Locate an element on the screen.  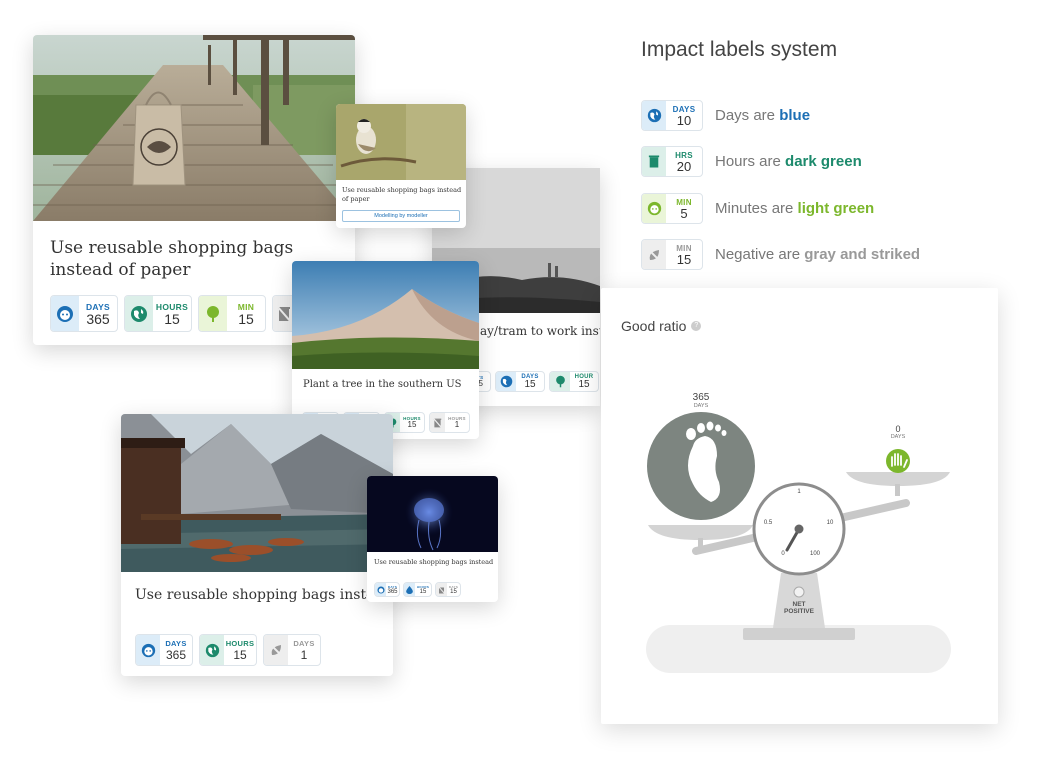
label-value: 5 is located at coordinates (684, 213).